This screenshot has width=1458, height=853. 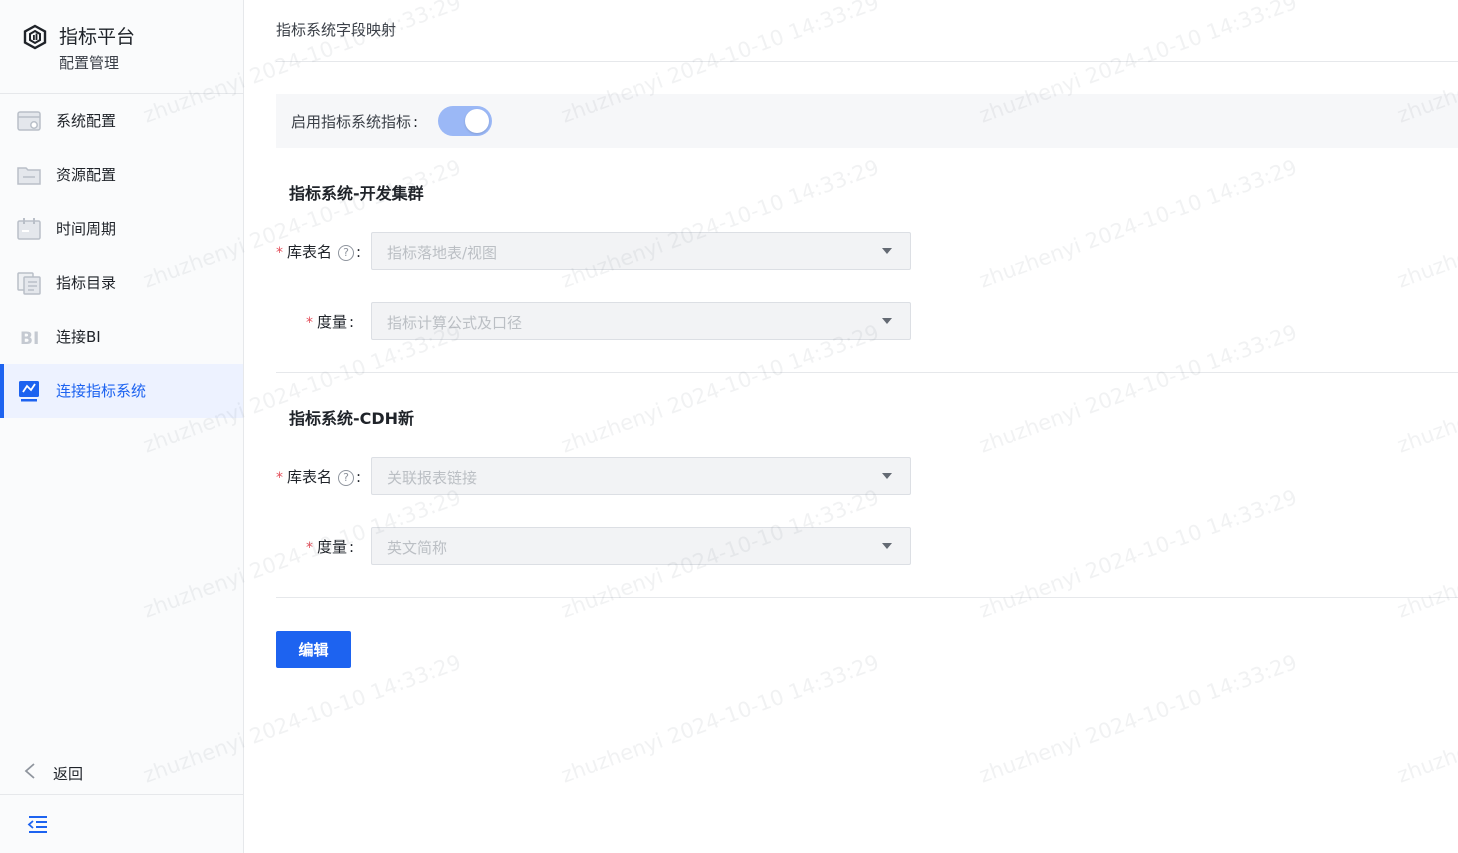 What do you see at coordinates (336, 30) in the screenshot?
I see `page-title: 指标系统字段映射` at bounding box center [336, 30].